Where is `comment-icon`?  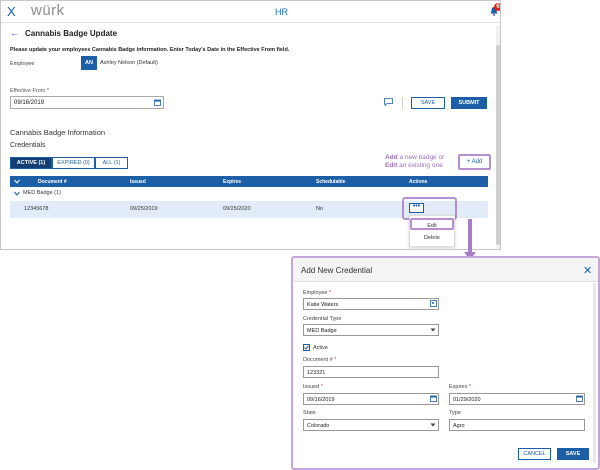 comment-icon is located at coordinates (388, 102).